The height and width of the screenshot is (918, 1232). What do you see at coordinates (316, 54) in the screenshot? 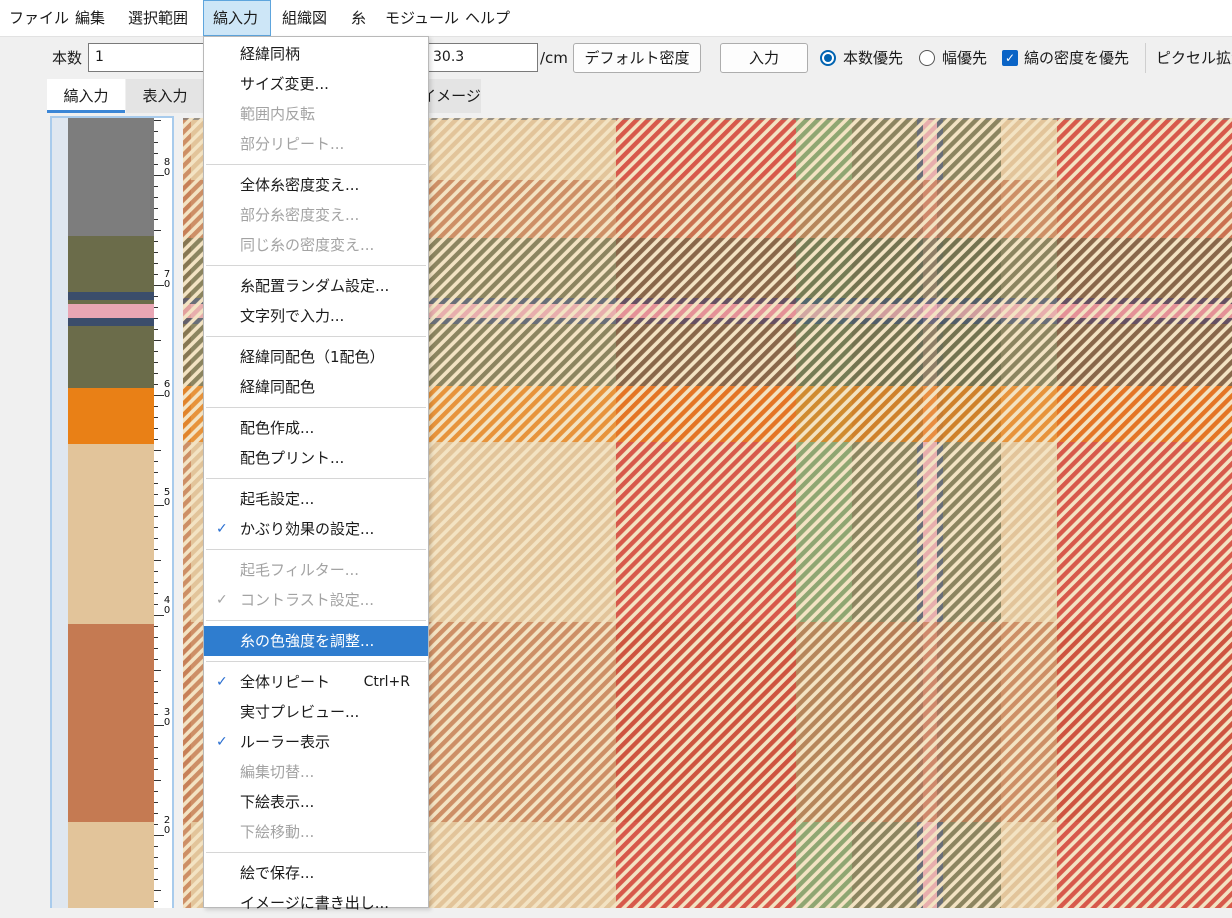
I see `menu-item-0: 経緯同柄` at bounding box center [316, 54].